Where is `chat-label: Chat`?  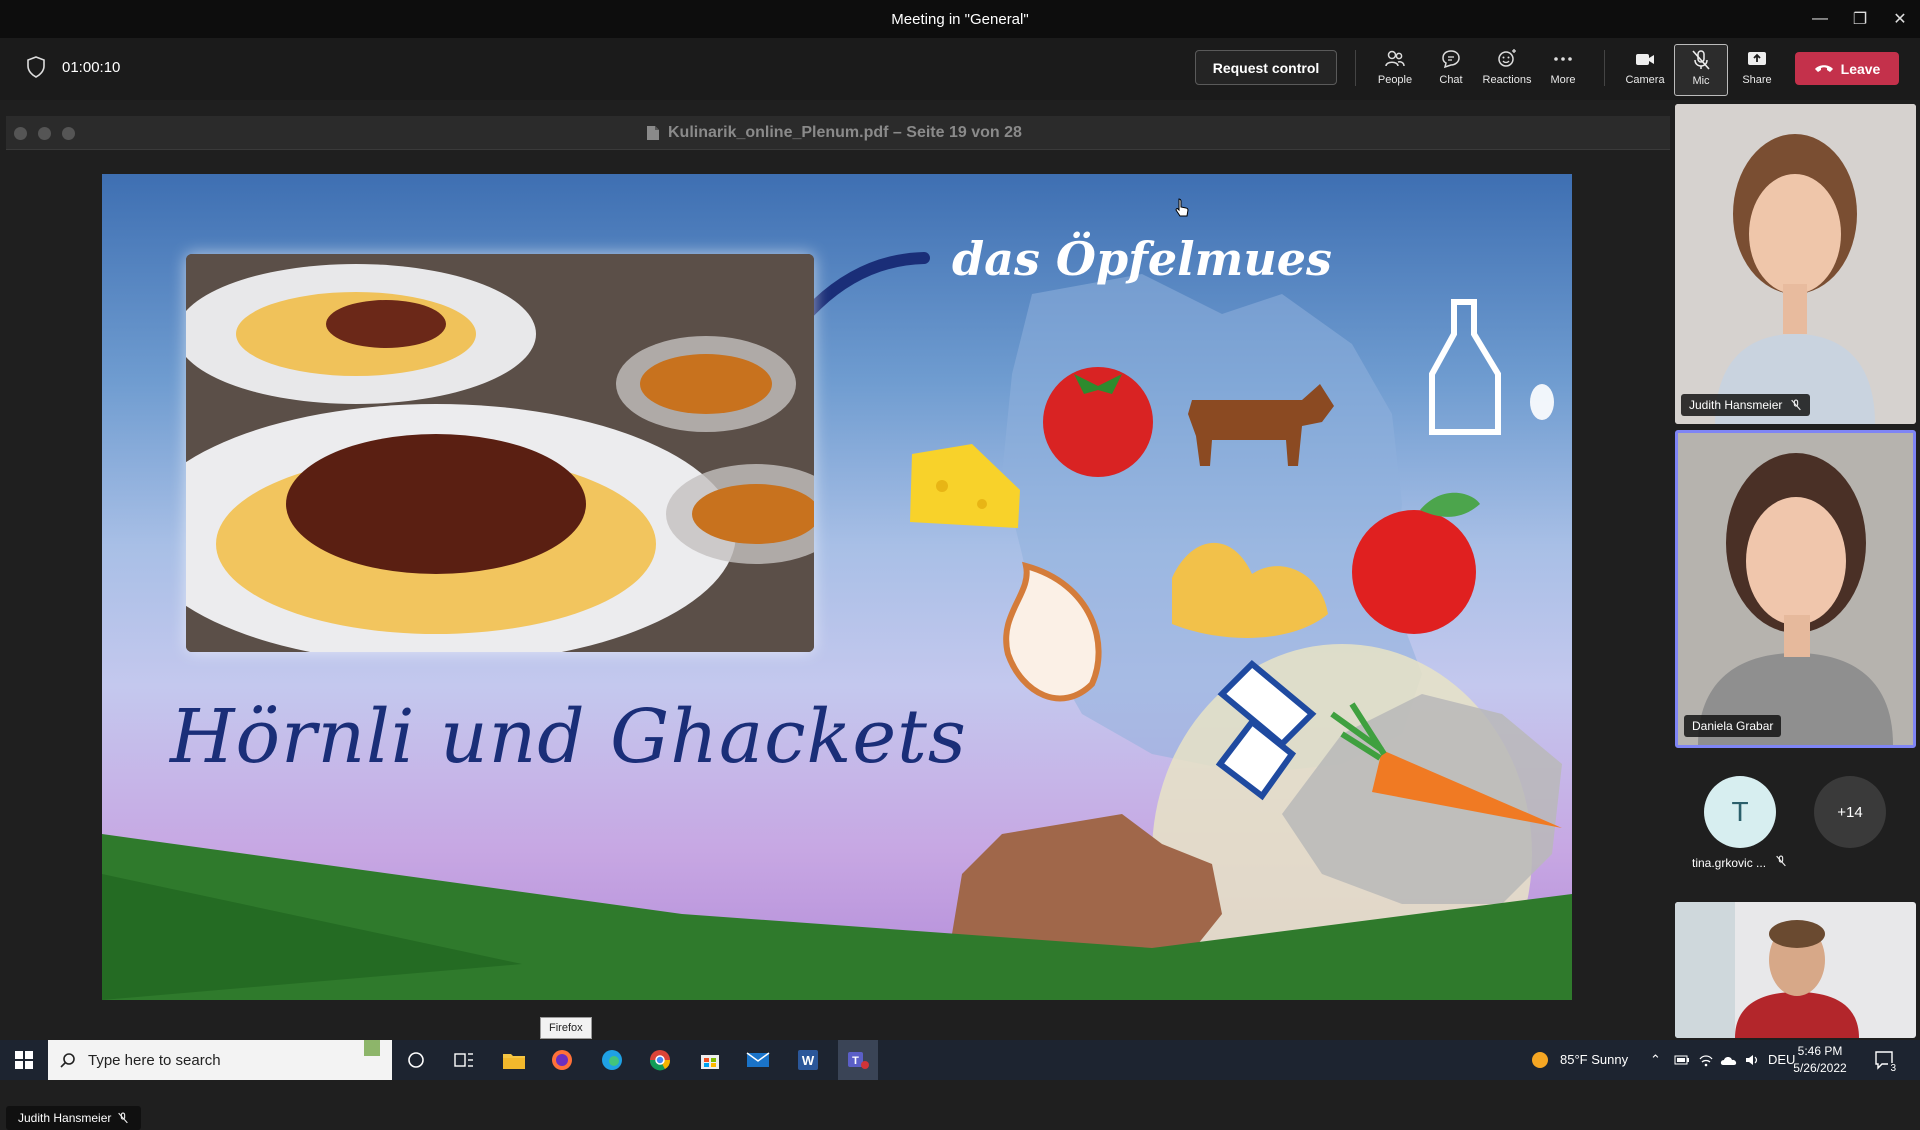
chat-label: Chat is located at coordinates (1451, 80).